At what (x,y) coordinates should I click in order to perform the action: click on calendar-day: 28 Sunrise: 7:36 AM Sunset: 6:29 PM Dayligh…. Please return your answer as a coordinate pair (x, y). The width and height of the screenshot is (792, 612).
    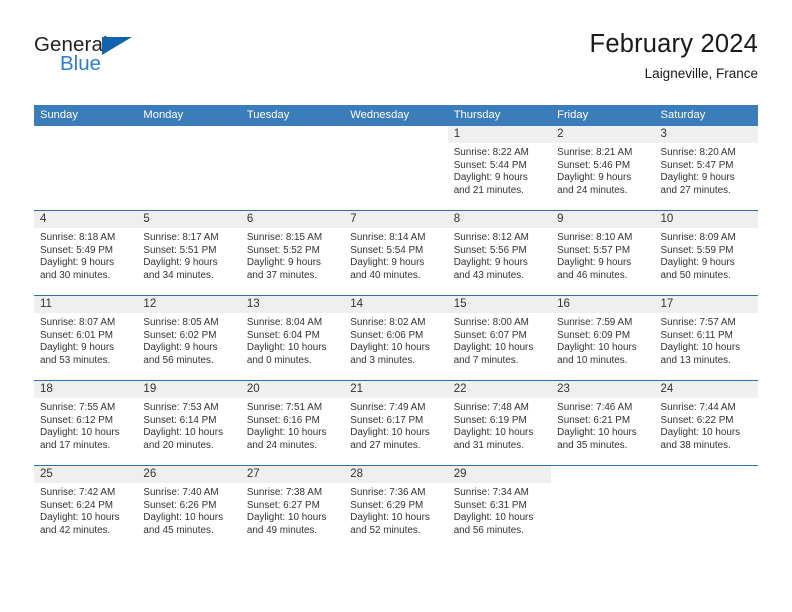
    Looking at the image, I should click on (396, 508).